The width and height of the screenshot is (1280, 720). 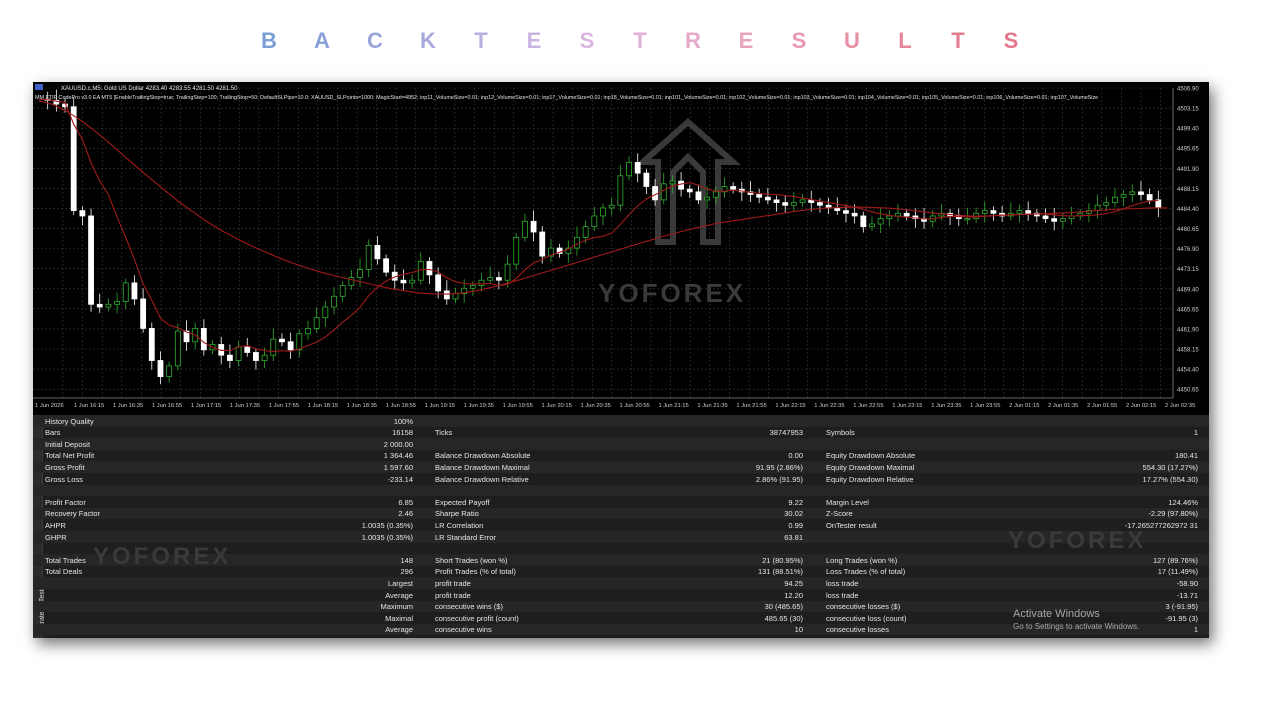 What do you see at coordinates (1170, 479) in the screenshot?
I see `metric-value: 17.27% (554.30)` at bounding box center [1170, 479].